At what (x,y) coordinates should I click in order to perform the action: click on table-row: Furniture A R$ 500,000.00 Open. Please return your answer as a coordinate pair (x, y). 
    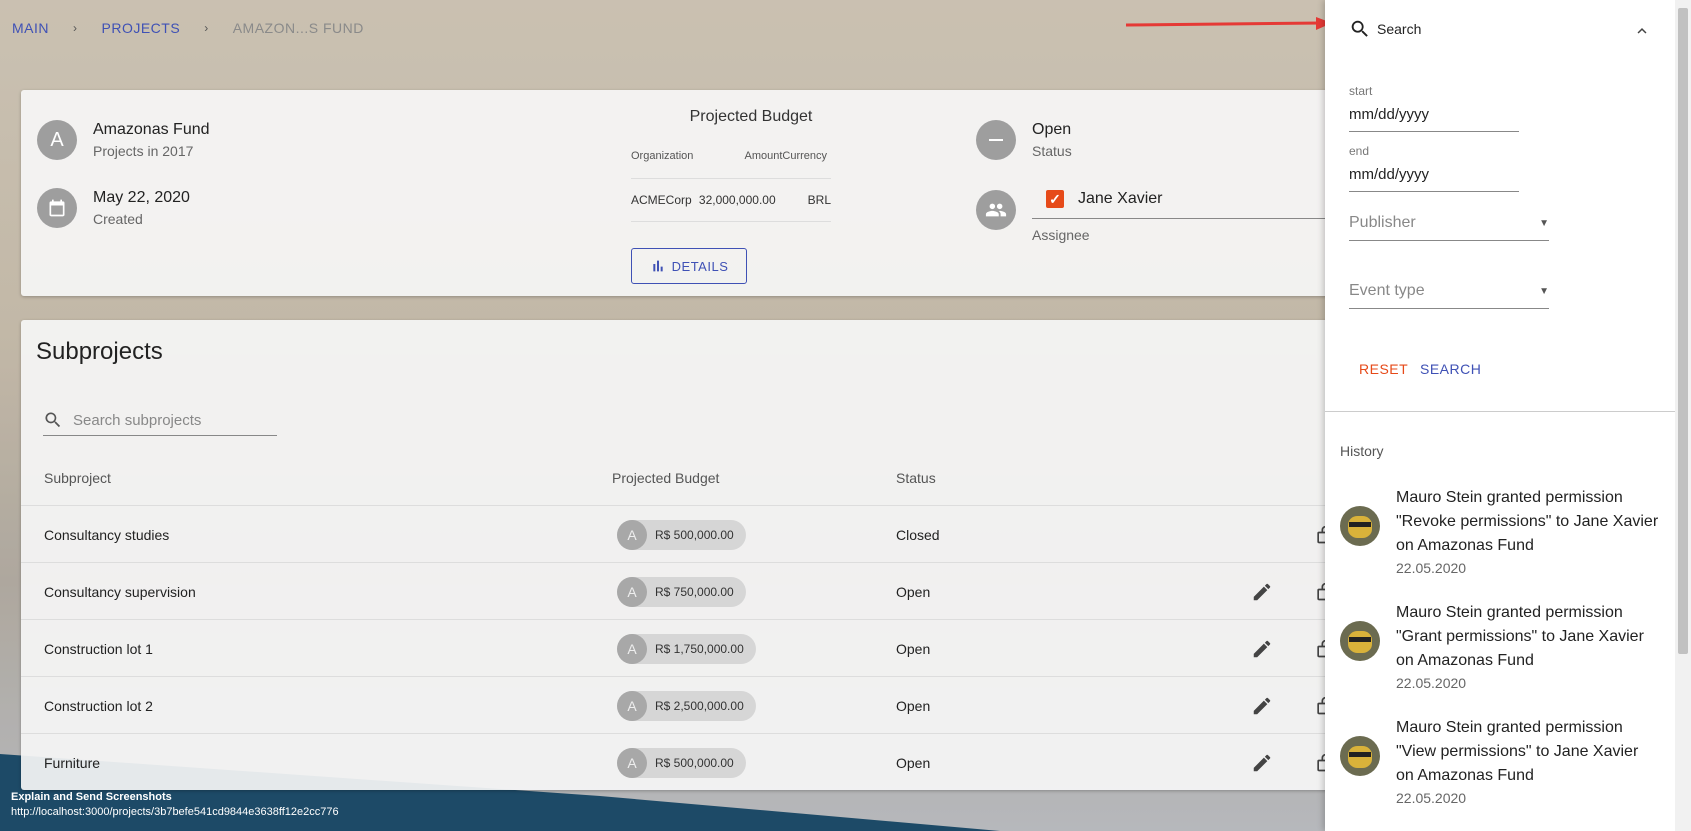
    Looking at the image, I should click on (686, 761).